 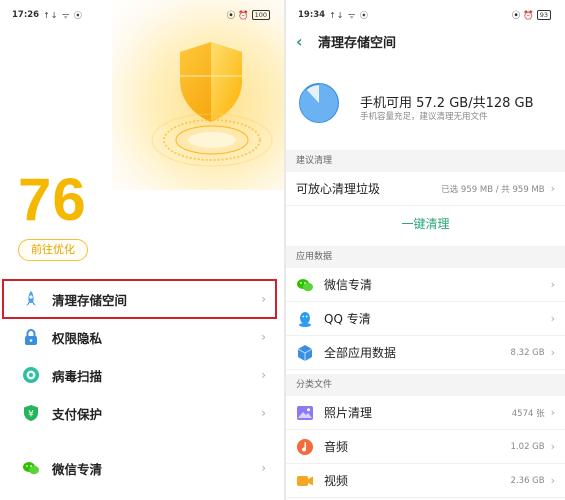 What do you see at coordinates (528, 413) in the screenshot?
I see `file-item-size: 4574 张` at bounding box center [528, 413].